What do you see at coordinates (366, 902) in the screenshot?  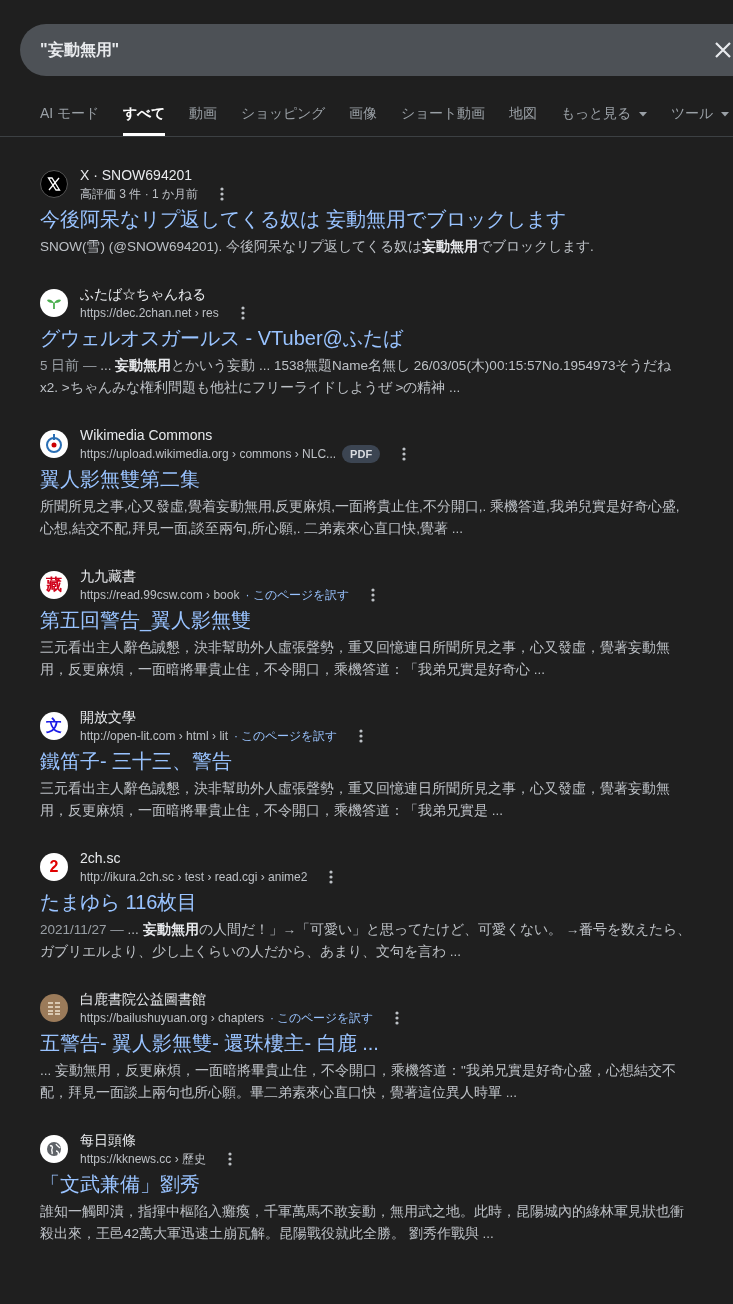 I see `result-title-link: たまゆら 116枚目` at bounding box center [366, 902].